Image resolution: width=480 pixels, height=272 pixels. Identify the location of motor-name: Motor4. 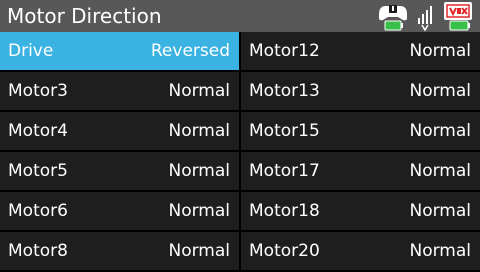
(38, 131).